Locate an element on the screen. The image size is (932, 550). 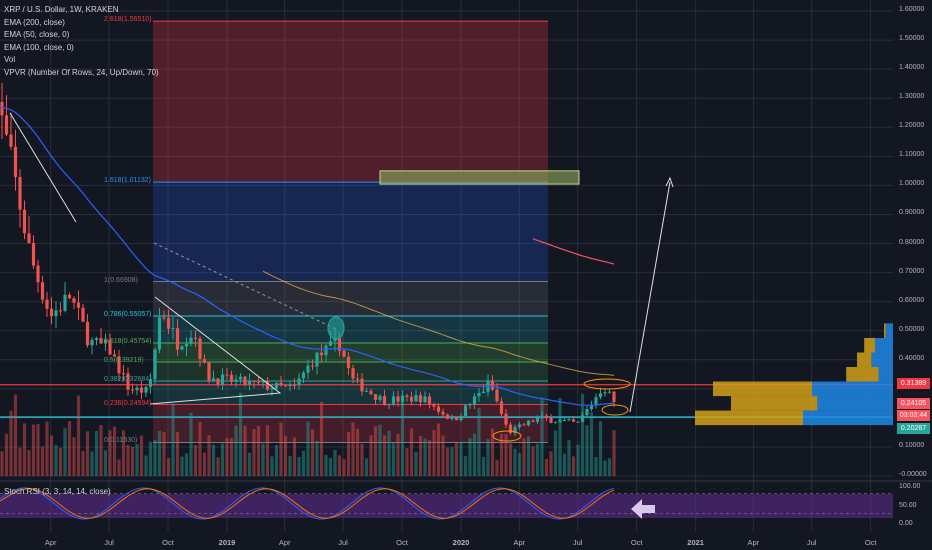
fib-label: 0.236(0.24594) is located at coordinates (128, 403).